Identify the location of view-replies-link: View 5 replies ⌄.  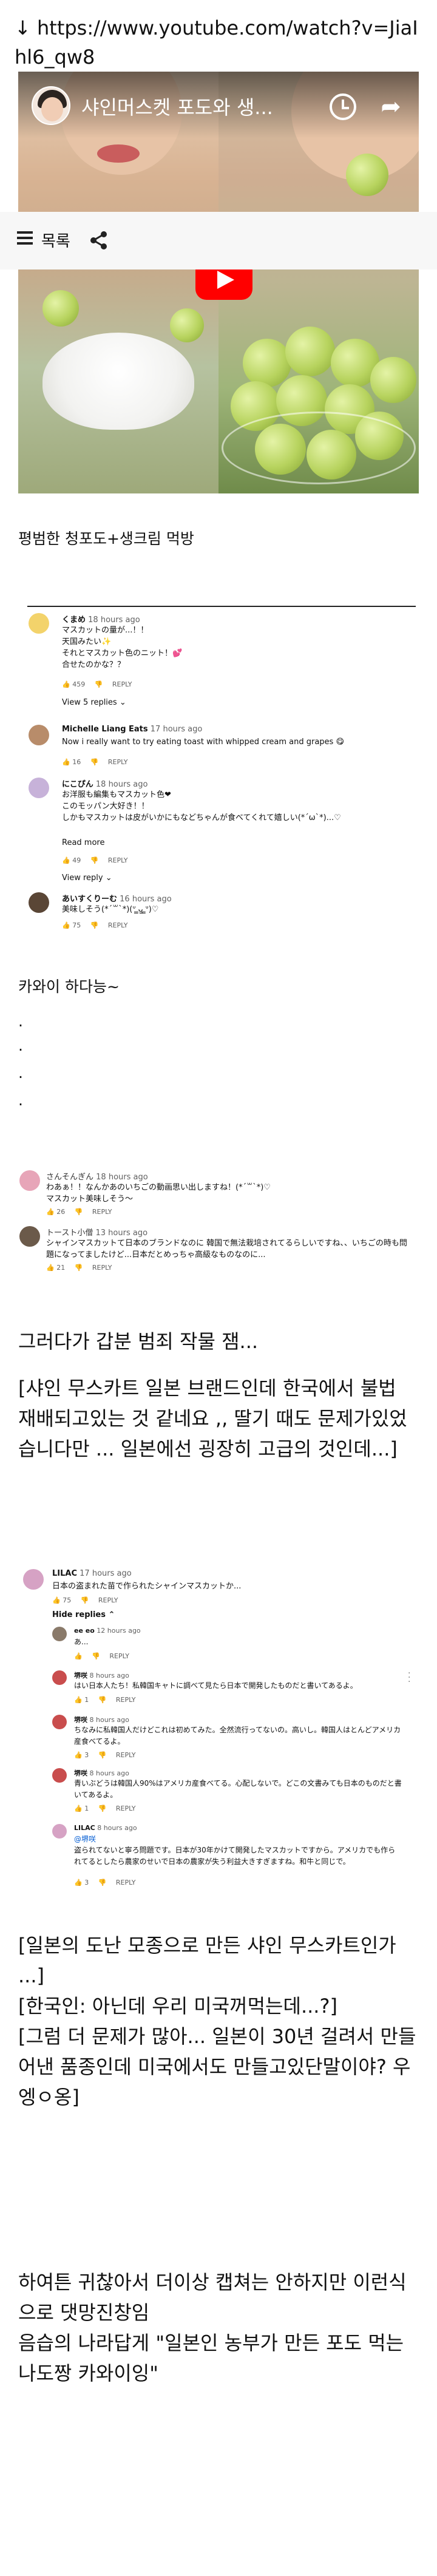
(94, 703).